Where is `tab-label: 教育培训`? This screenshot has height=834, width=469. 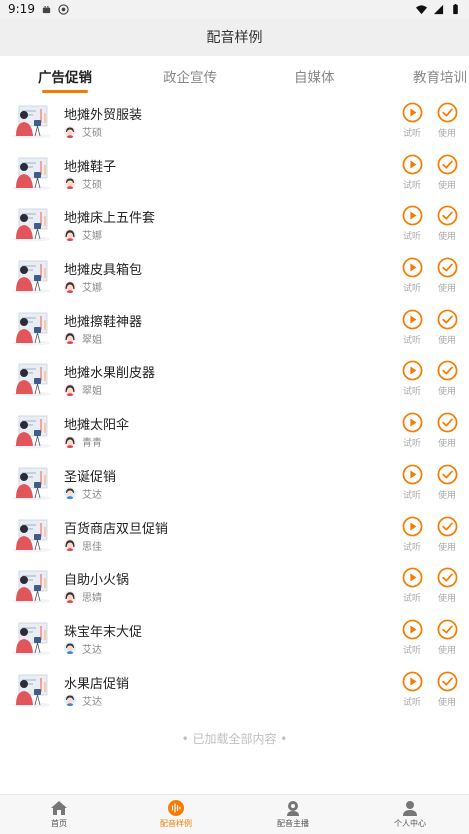
tab-label: 教育培训 is located at coordinates (440, 78).